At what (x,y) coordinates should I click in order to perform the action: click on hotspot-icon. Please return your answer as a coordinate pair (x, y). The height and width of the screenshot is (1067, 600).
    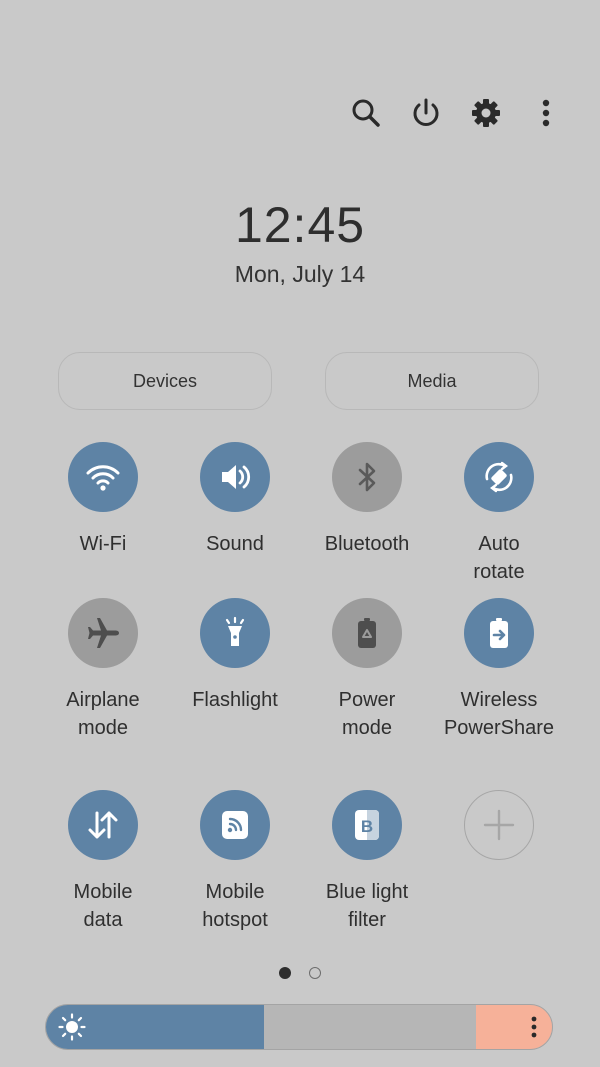
    Looking at the image, I should click on (235, 825).